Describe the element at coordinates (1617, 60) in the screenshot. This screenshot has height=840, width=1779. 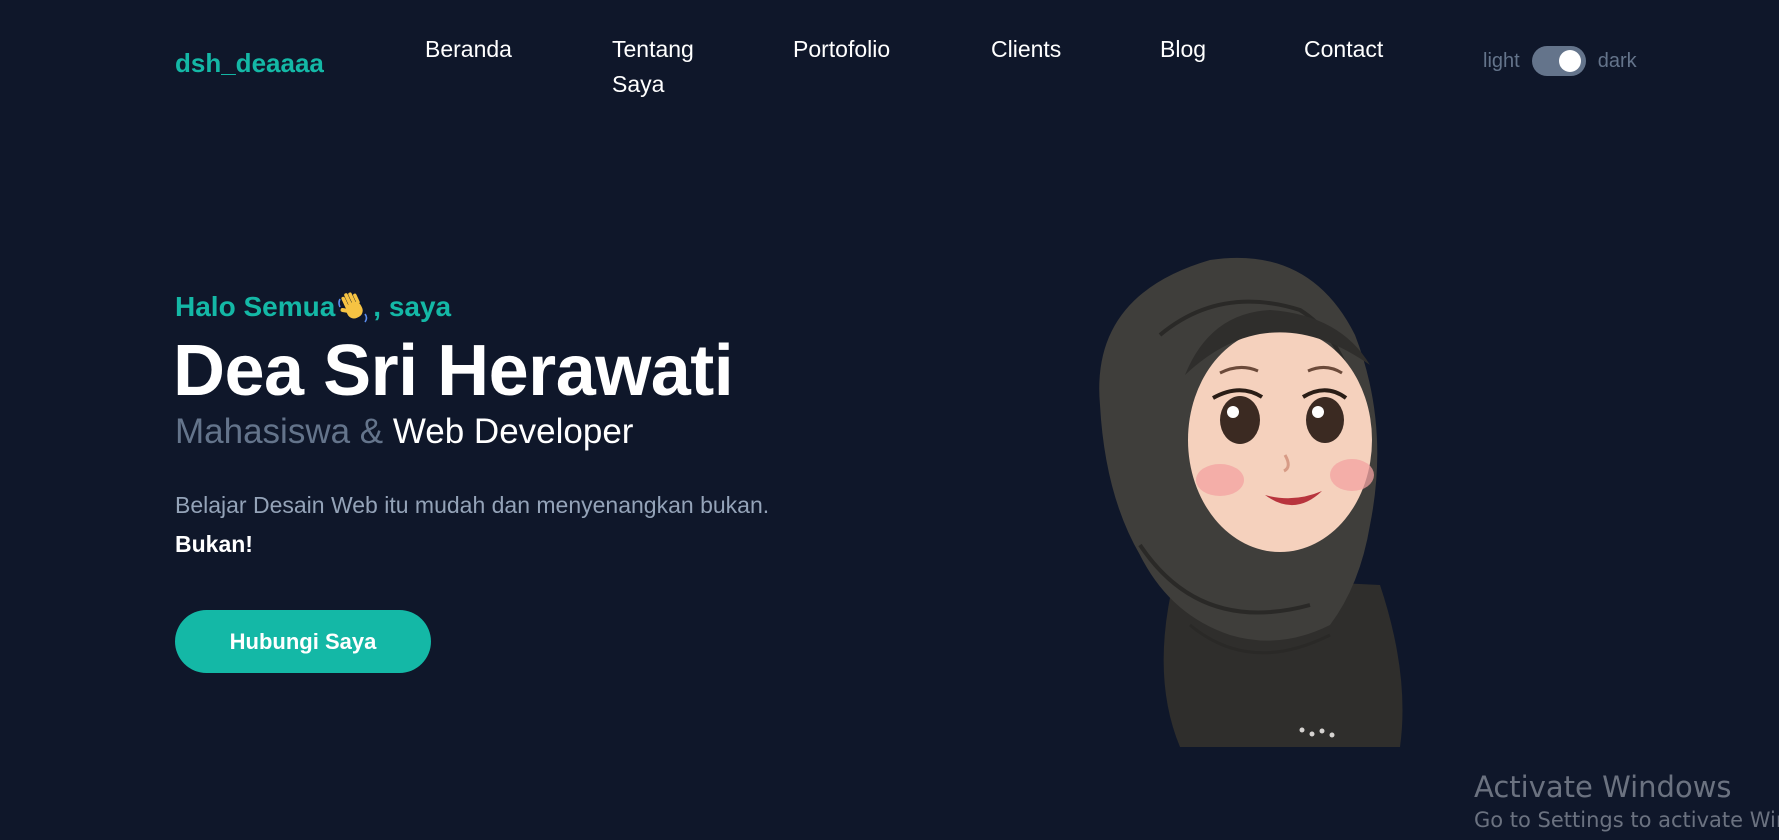
I see `theme-dark-label: dark` at that location.